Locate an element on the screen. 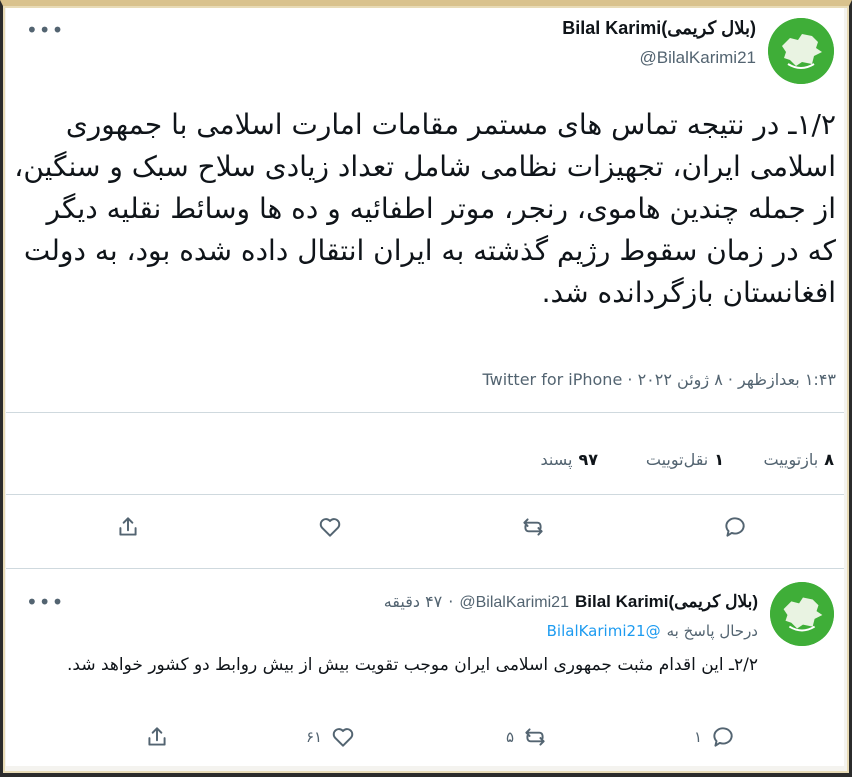  likes-label: پسند is located at coordinates (556, 459).